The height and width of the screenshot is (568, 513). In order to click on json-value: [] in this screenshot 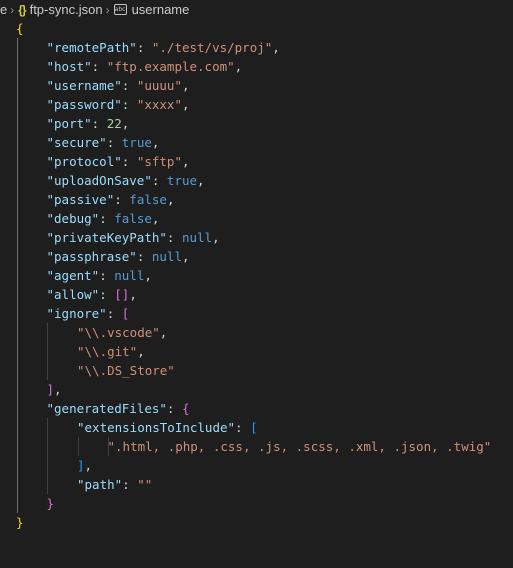, I will do `click(122, 294)`.